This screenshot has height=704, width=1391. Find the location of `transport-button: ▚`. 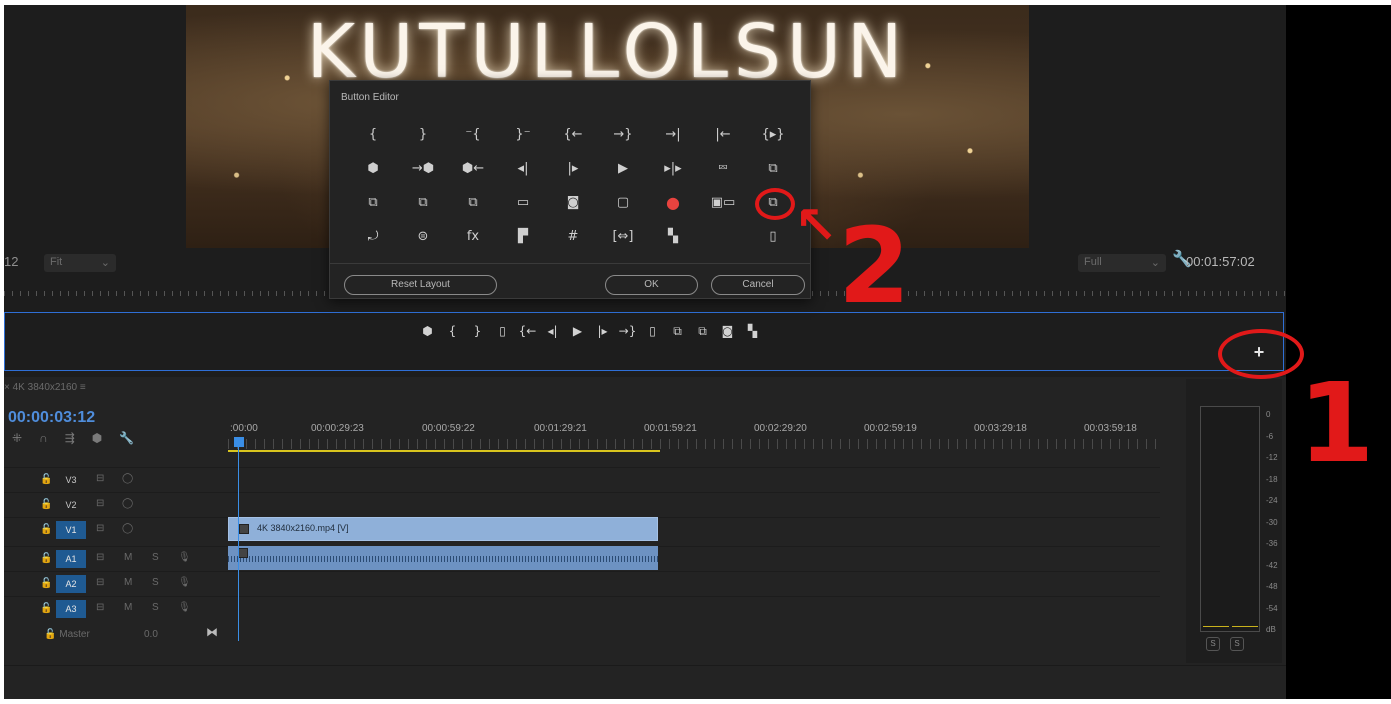

transport-button: ▚ is located at coordinates (752, 331).